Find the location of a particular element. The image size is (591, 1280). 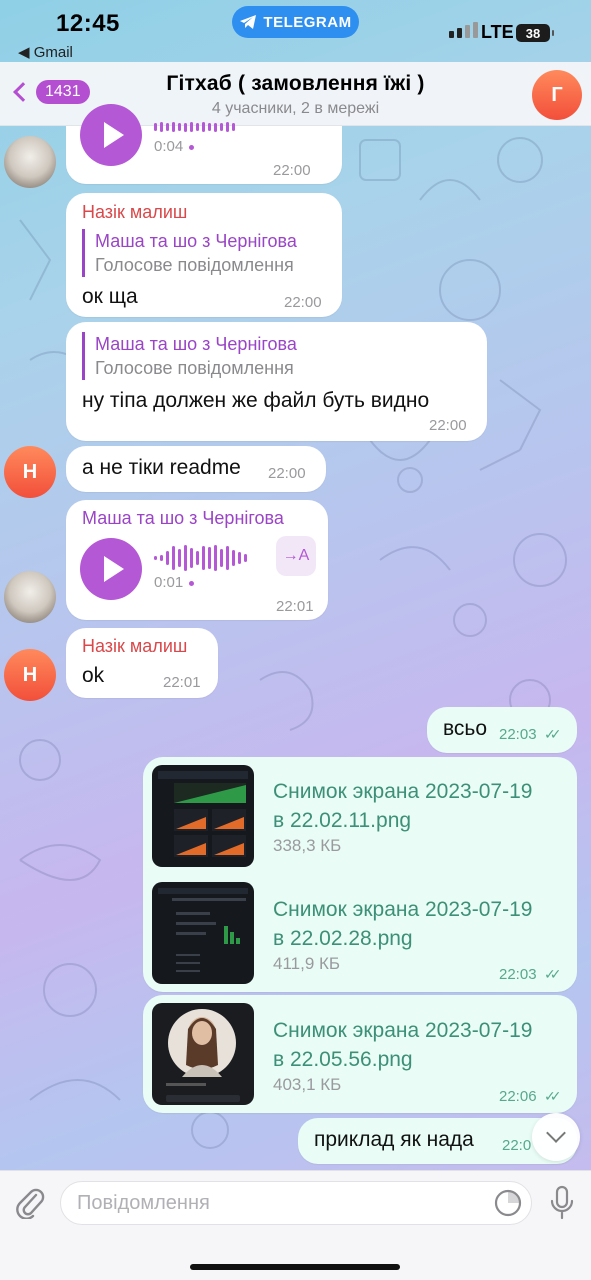

scroll-to-bottom-button is located at coordinates (556, 1137).